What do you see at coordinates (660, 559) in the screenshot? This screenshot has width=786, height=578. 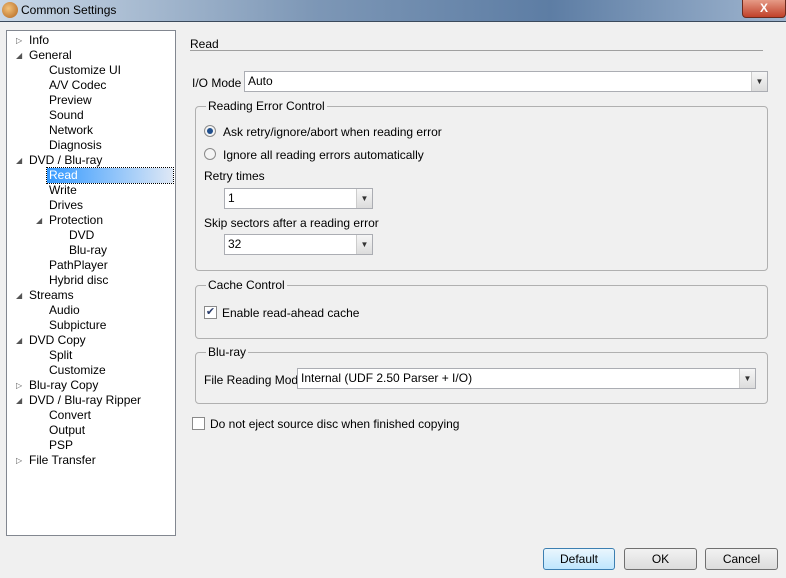 I see `ok-button: OK` at bounding box center [660, 559].